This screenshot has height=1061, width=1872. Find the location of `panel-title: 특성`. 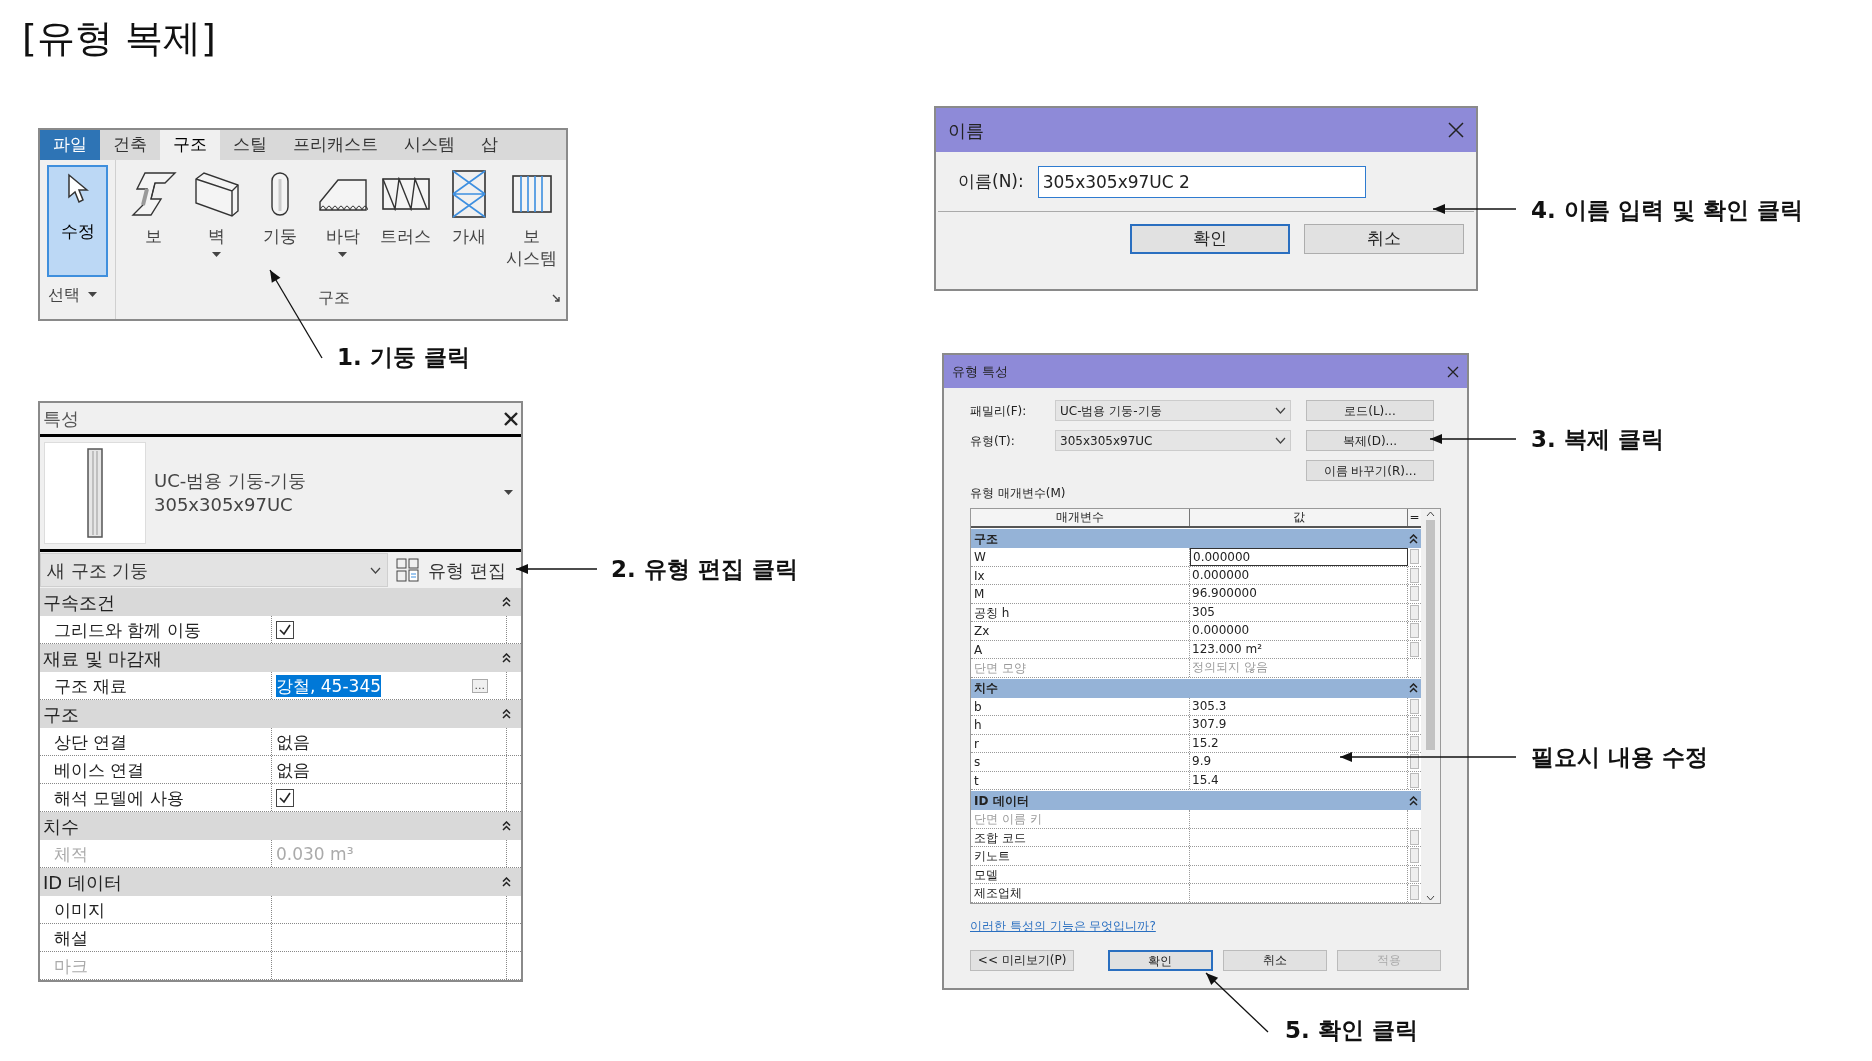

panel-title: 특성 is located at coordinates (61, 419).